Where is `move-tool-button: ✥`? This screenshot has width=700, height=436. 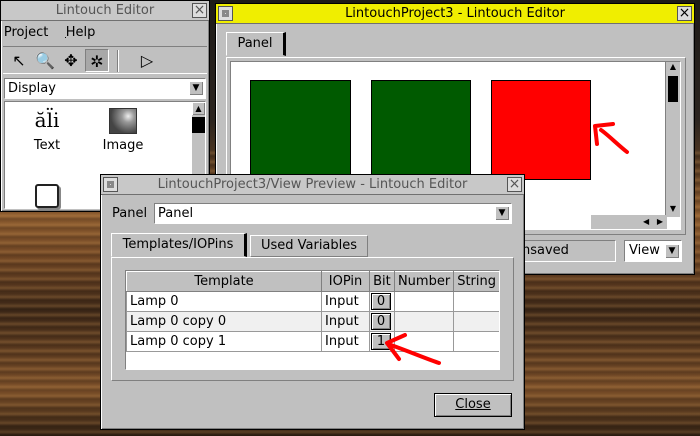 move-tool-button: ✥ is located at coordinates (71, 60).